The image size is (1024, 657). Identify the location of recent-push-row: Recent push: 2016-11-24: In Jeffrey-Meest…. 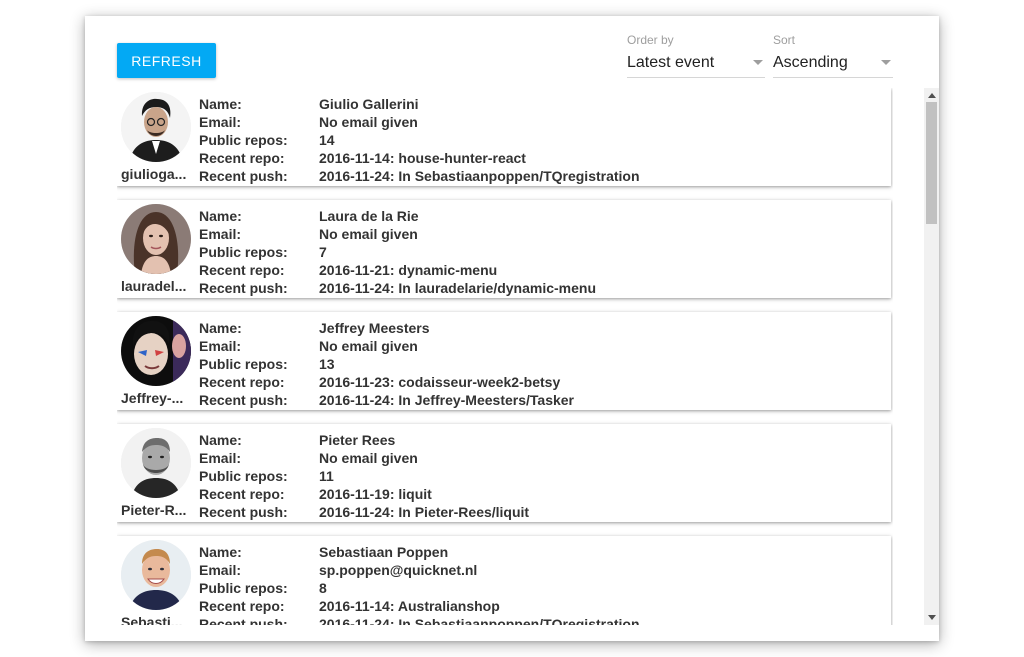
(386, 400).